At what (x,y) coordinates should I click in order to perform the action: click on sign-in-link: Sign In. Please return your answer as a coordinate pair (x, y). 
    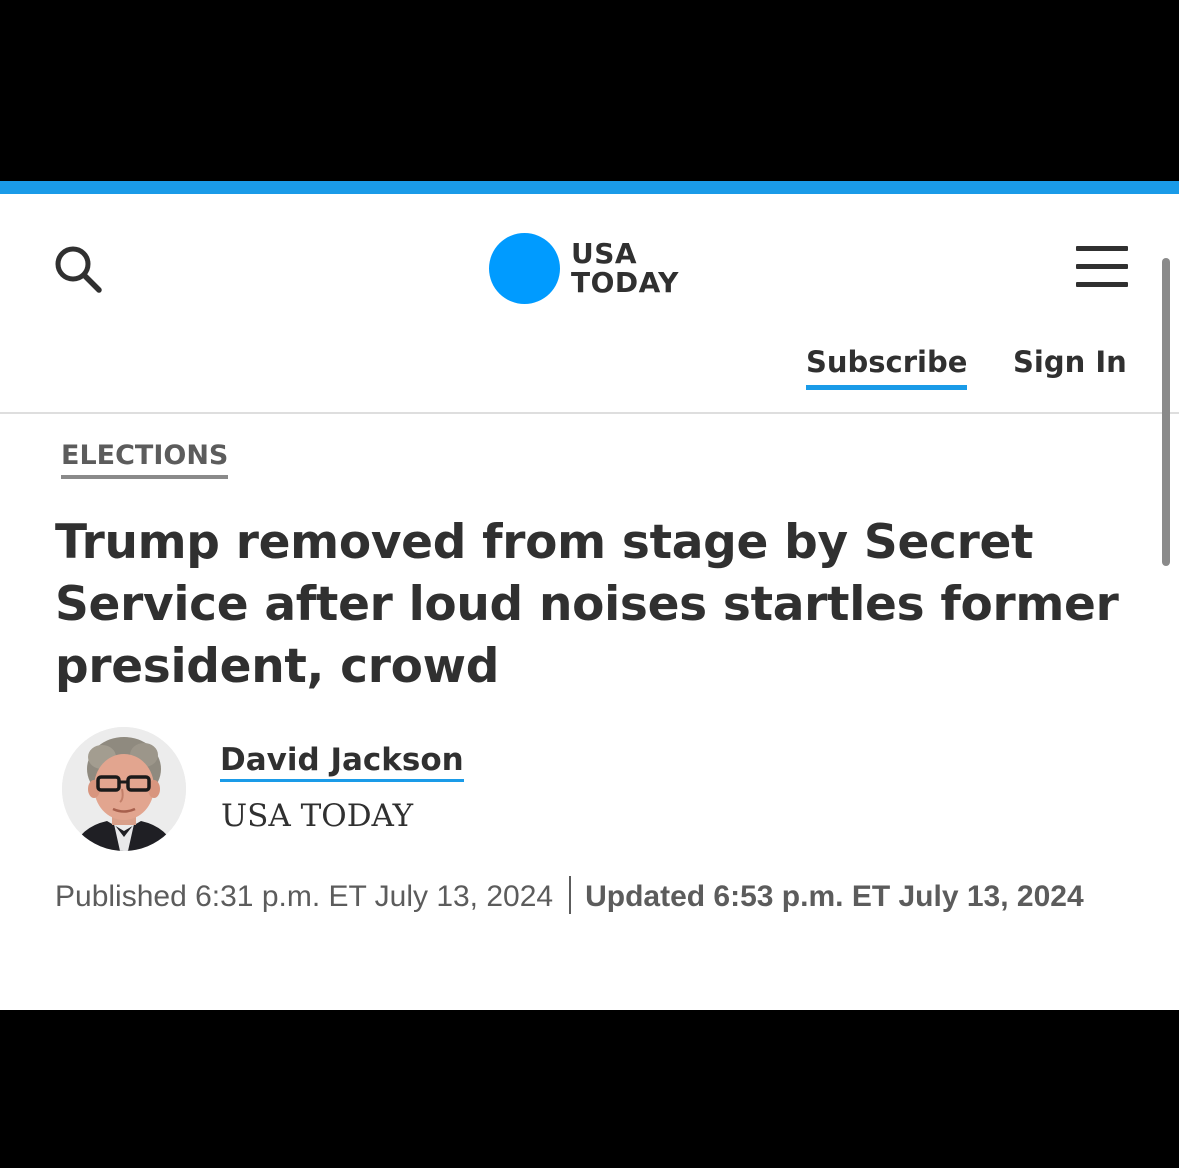
    Looking at the image, I should click on (1070, 362).